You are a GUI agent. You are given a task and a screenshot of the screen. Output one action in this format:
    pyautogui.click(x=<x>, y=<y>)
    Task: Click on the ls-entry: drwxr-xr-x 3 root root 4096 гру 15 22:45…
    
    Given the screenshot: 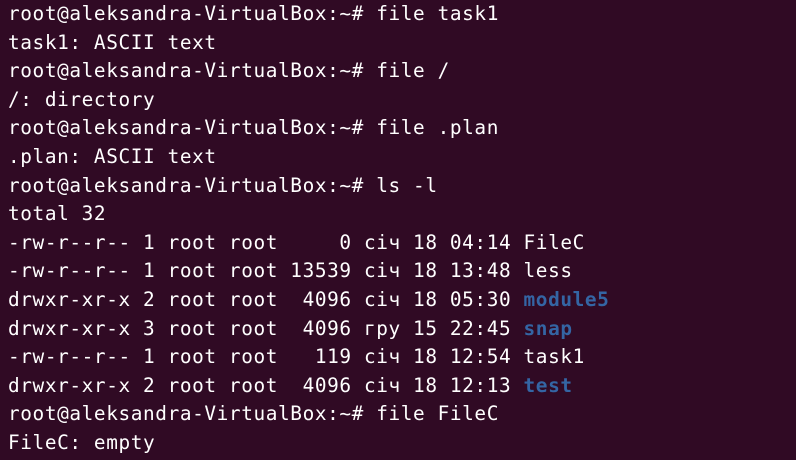 What is the action you would take?
    pyautogui.click(x=402, y=329)
    